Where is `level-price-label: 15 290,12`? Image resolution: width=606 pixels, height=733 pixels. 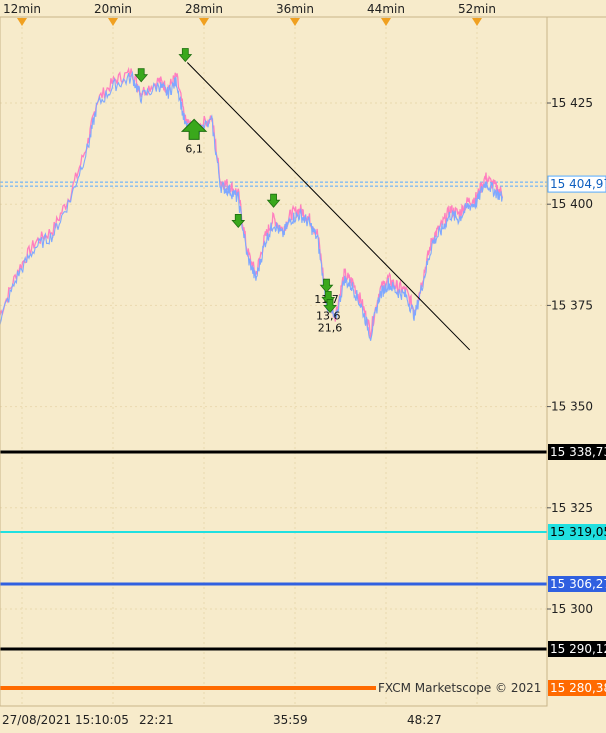
level-price-label: 15 290,12 is located at coordinates (578, 649).